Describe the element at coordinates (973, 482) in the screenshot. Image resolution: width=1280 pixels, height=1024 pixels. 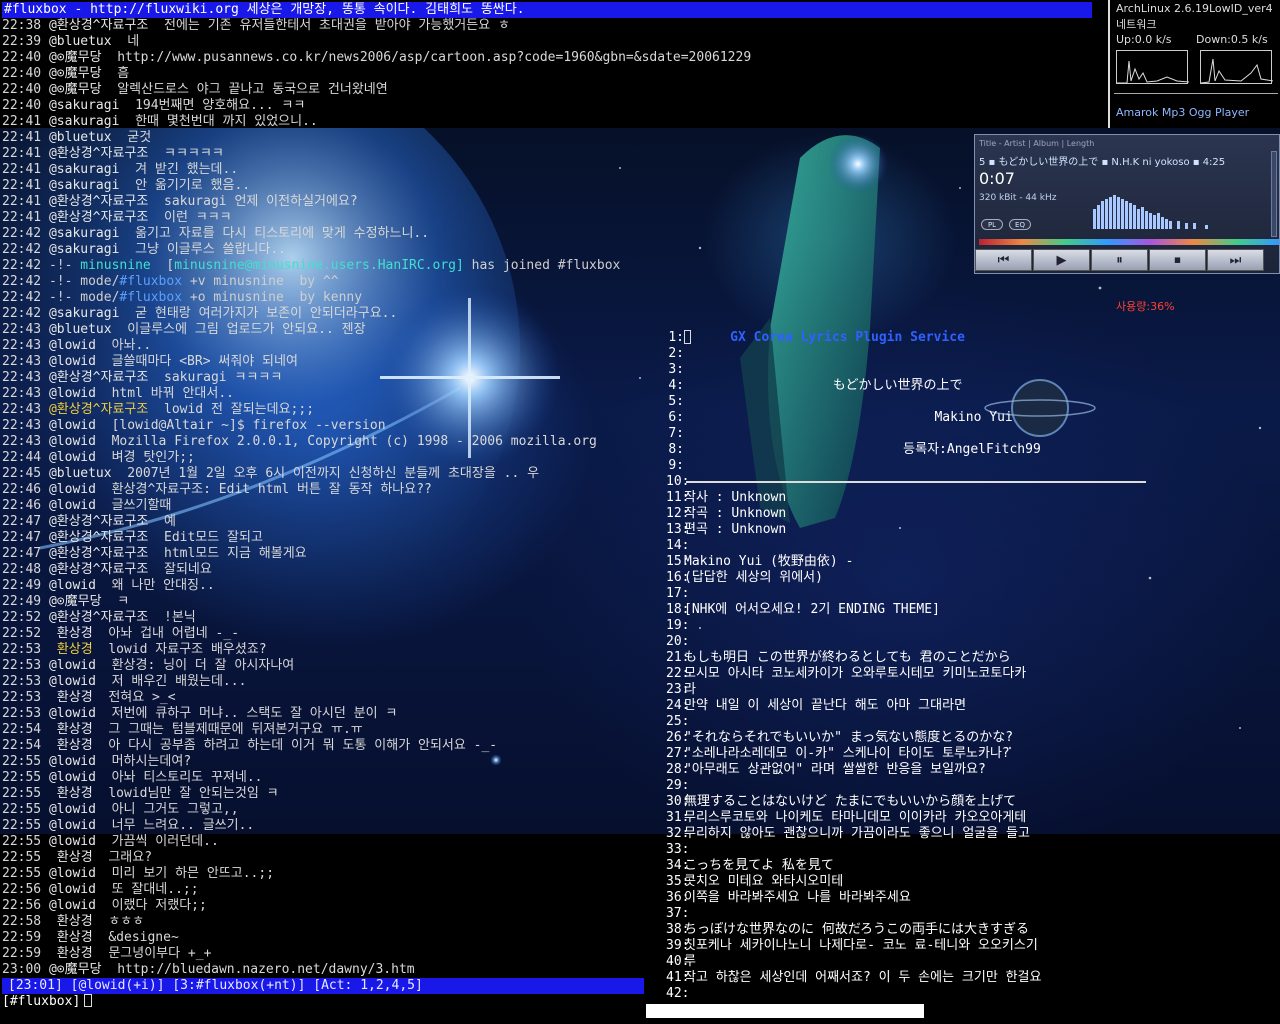
I see `lyrics-line: 10:` at that location.